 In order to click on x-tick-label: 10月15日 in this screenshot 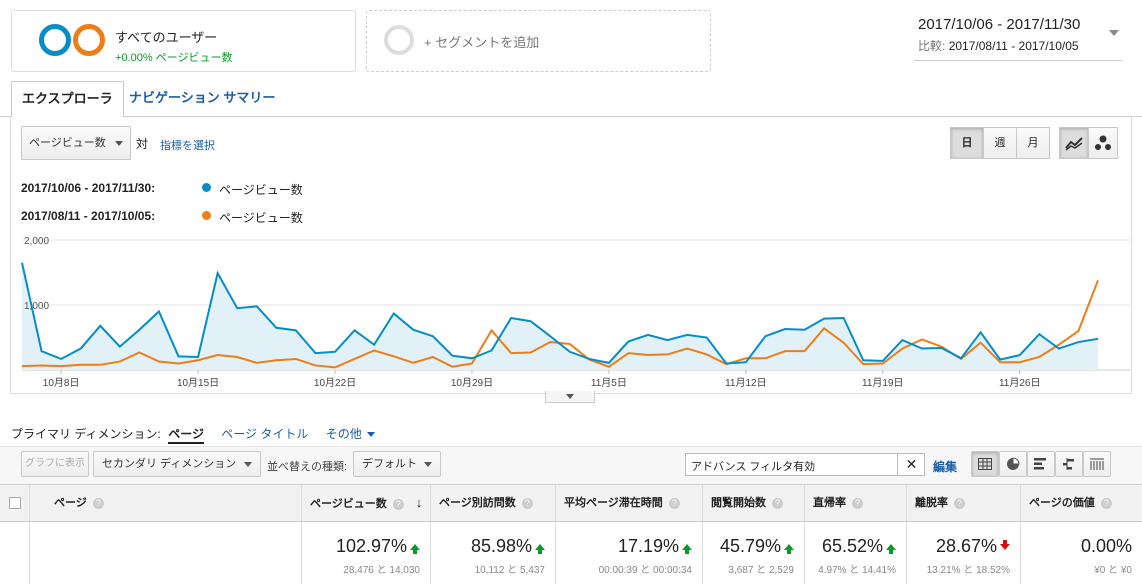, I will do `click(198, 383)`.